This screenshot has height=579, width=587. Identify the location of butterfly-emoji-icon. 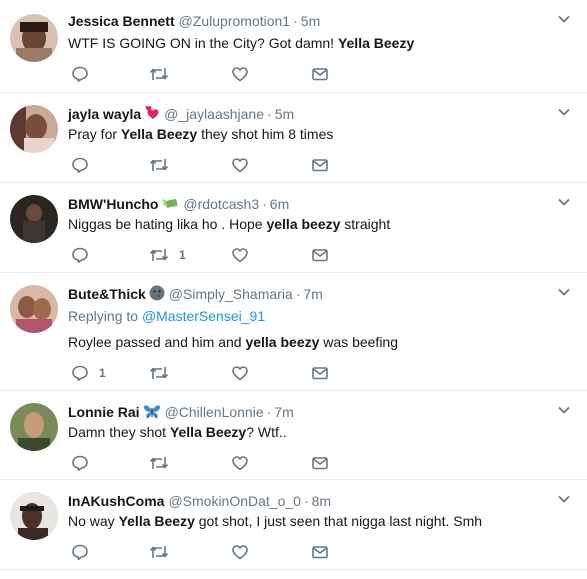
(151, 412).